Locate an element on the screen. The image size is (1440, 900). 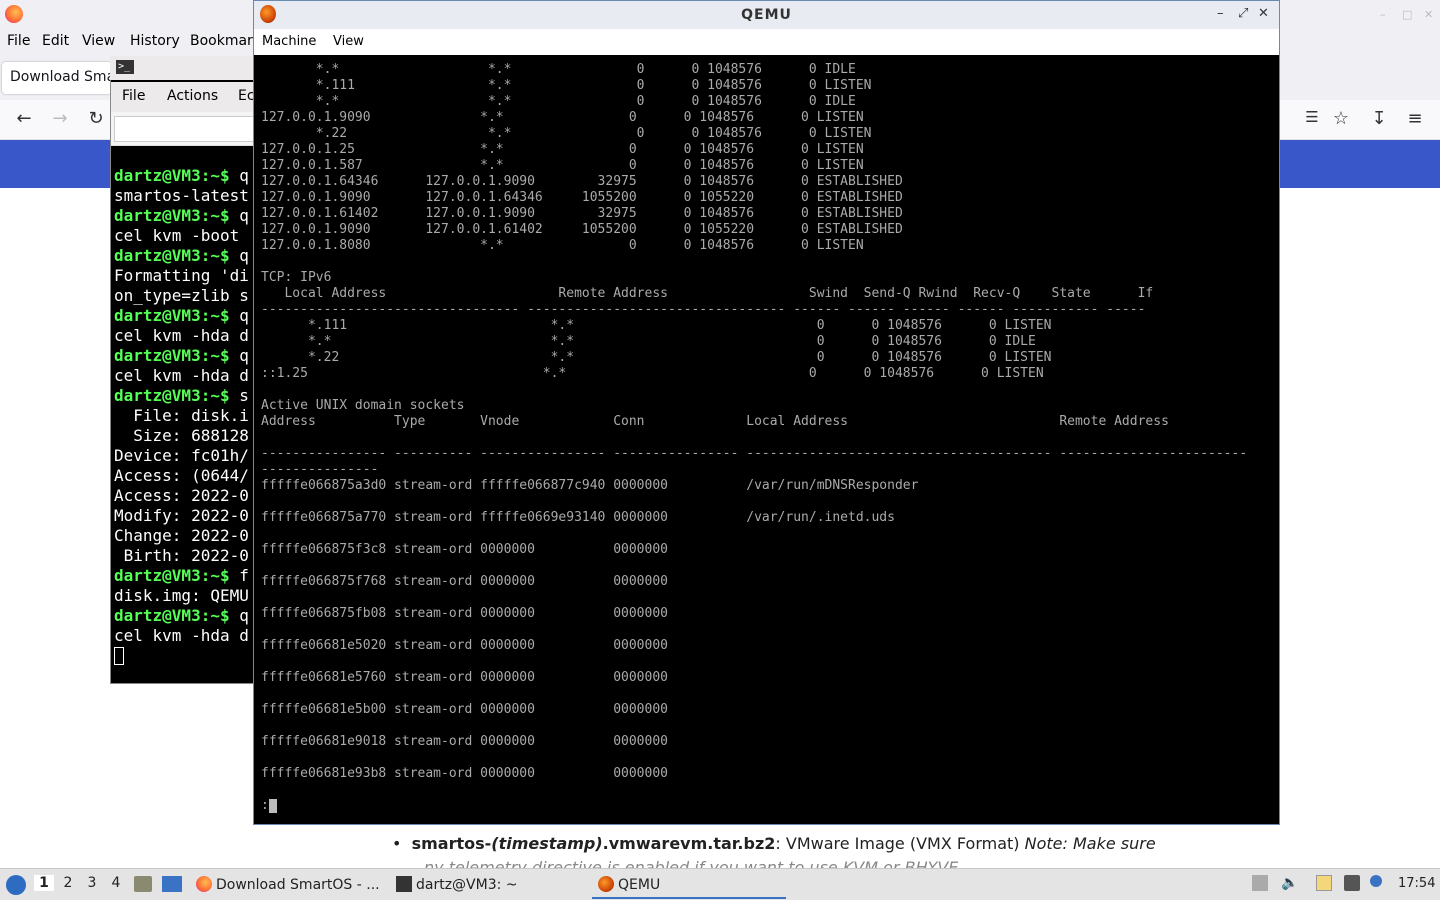
file-manager-icon is located at coordinates (143, 884).